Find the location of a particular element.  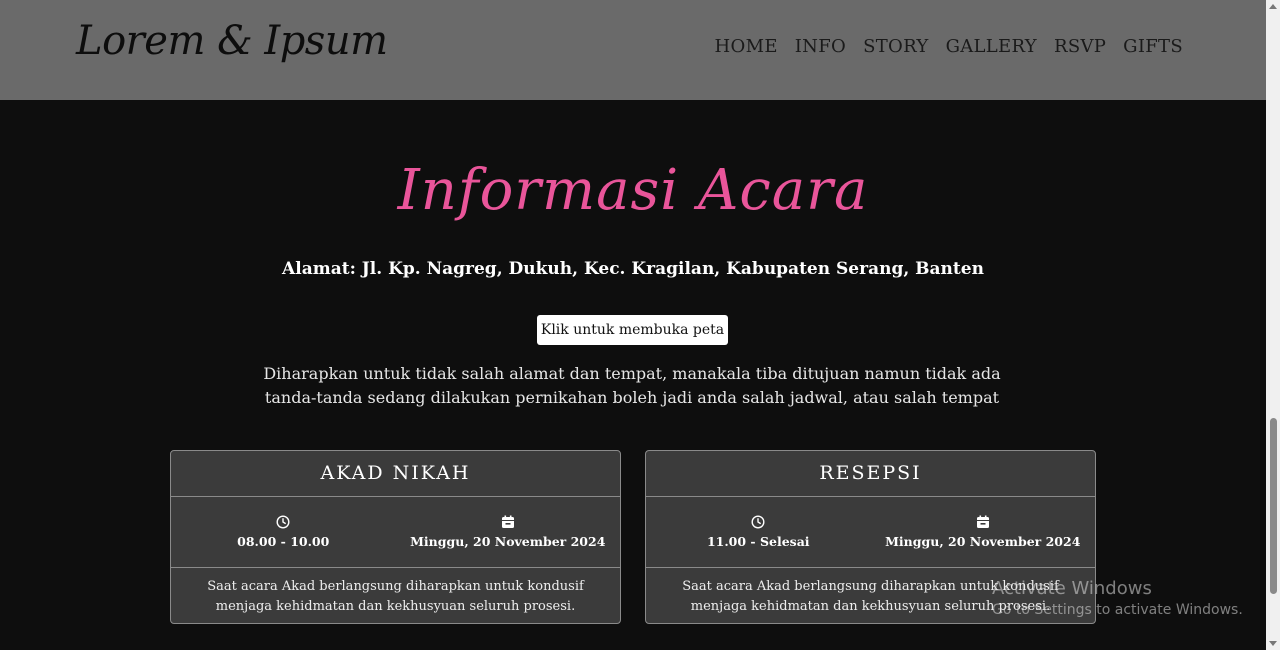

card-details: 08.00 - 10.00 Minggu, 20 November 2024 is located at coordinates (395, 532).